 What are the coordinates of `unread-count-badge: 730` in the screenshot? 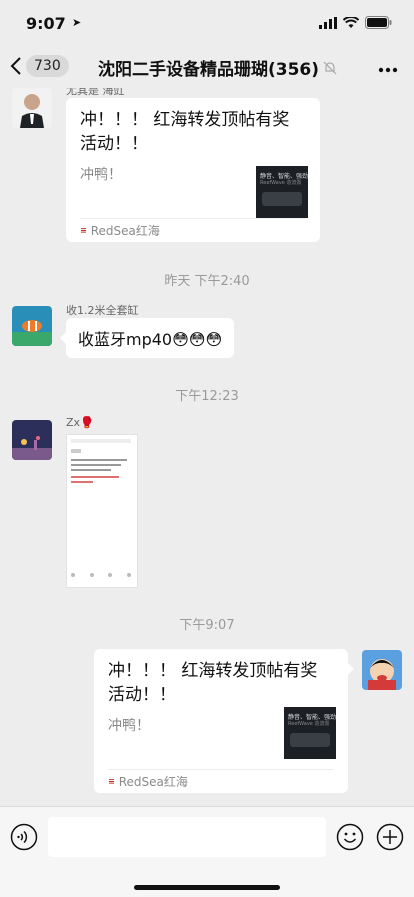 It's located at (47, 66).